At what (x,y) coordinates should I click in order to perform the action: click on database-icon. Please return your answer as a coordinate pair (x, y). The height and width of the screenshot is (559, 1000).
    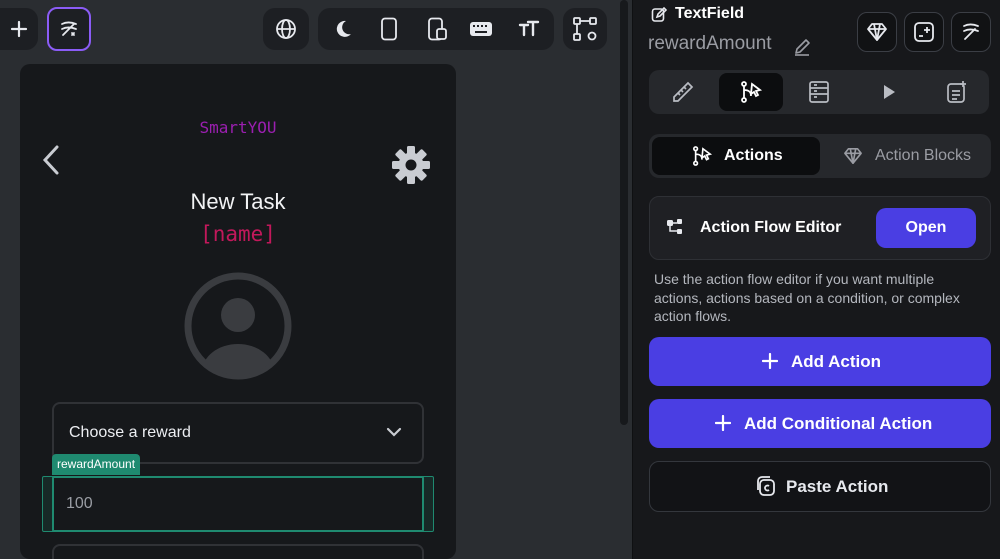
    Looking at the image, I should click on (819, 92).